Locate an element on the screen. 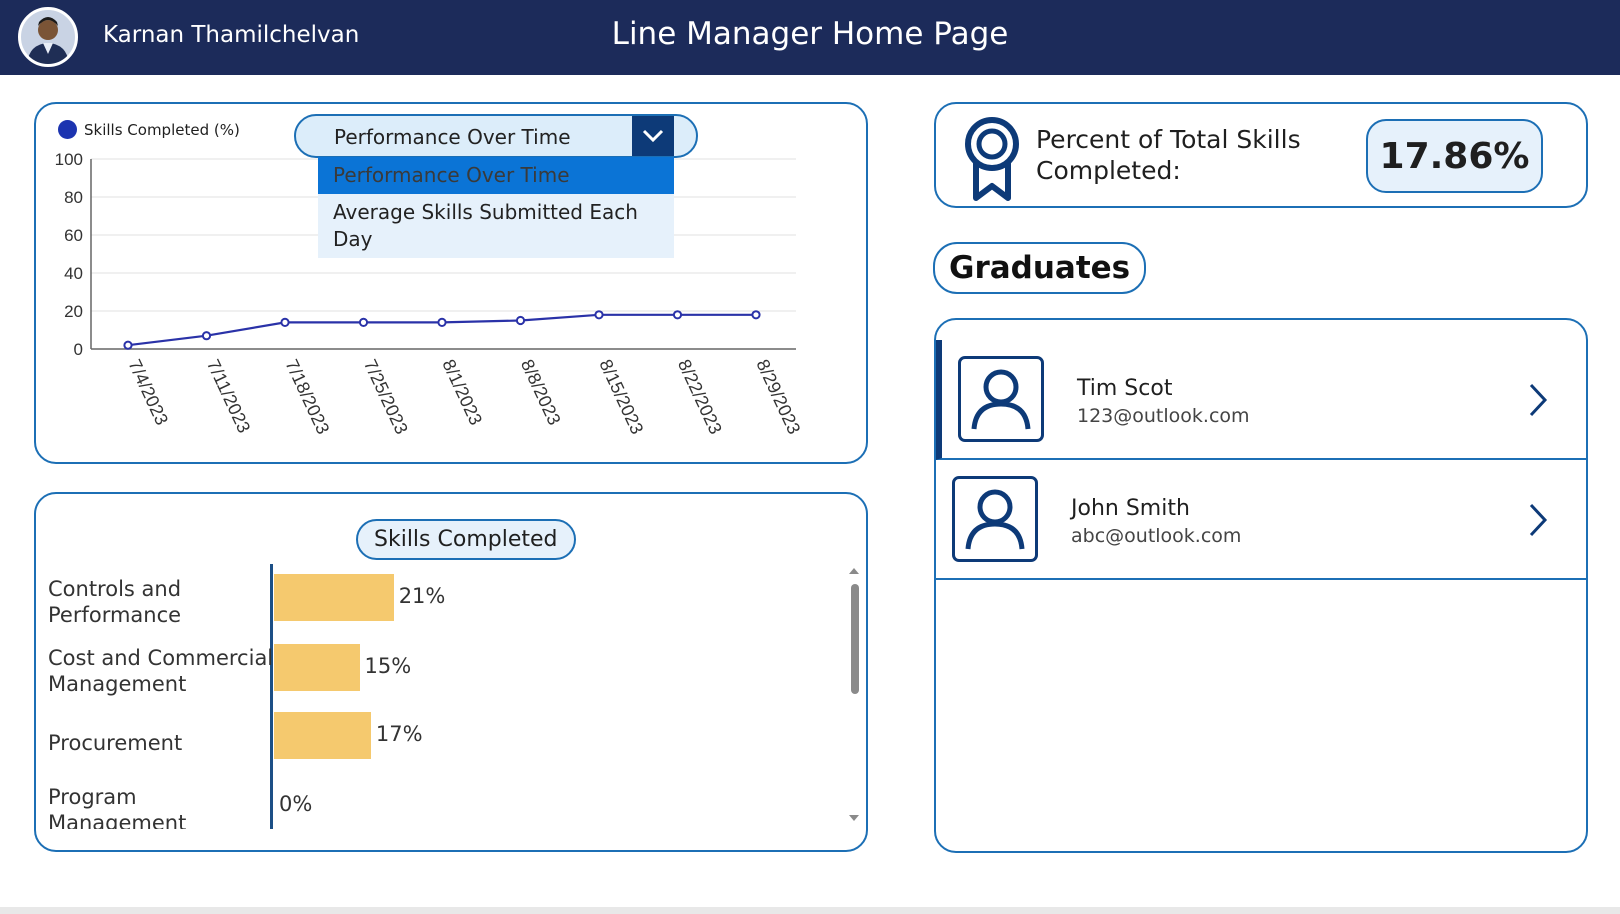  x-tick-label: 8/15/2023 is located at coordinates (621, 396).